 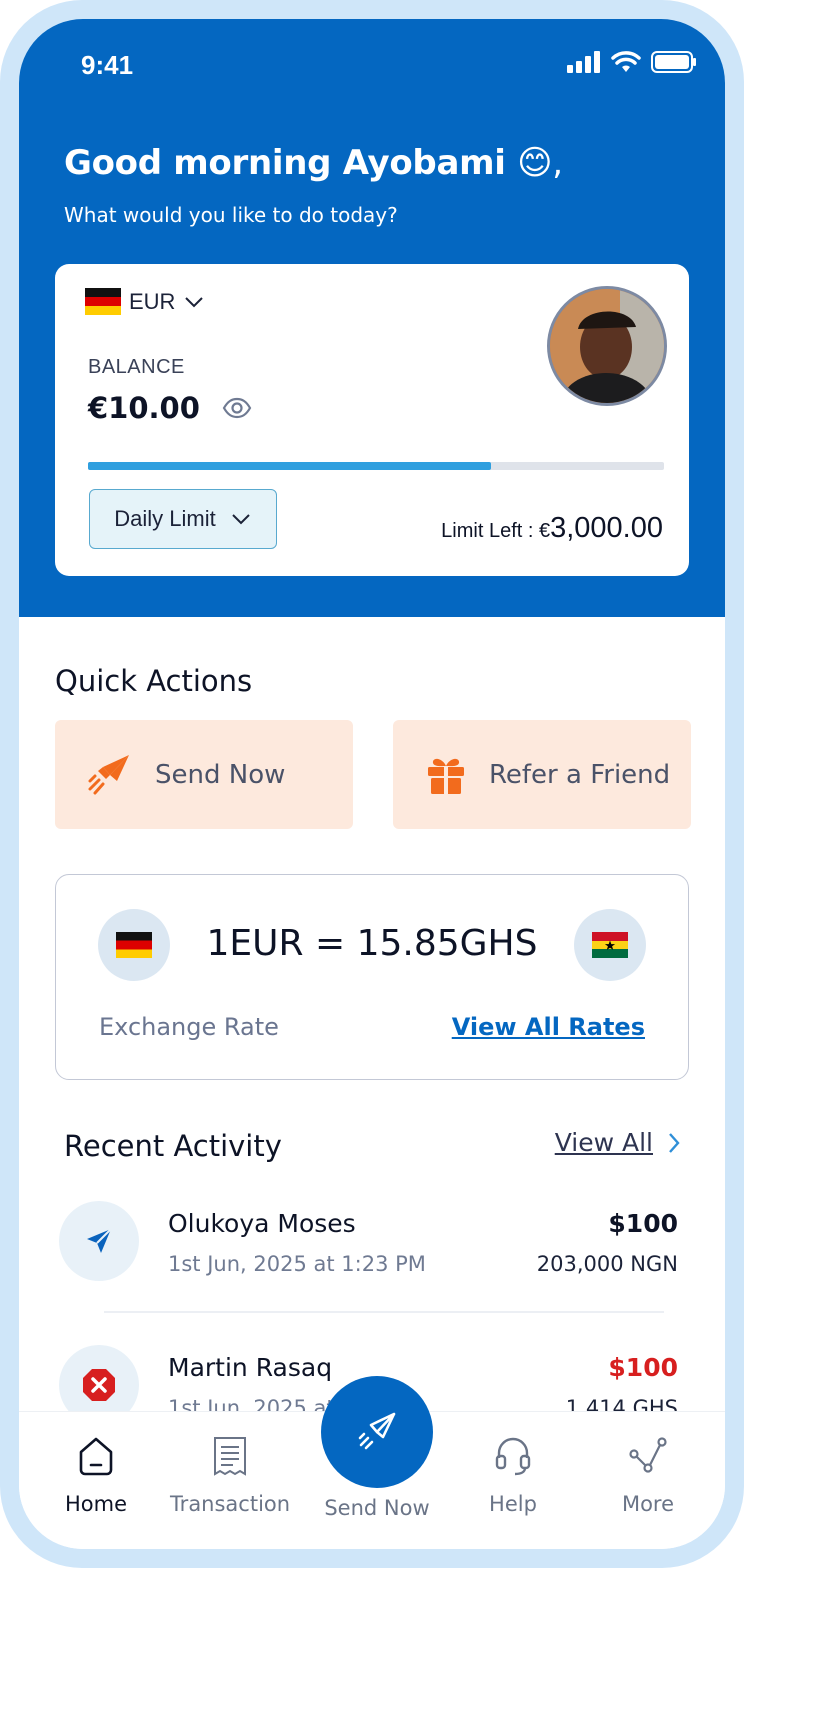 I want to click on battery-icon, so click(x=673, y=62).